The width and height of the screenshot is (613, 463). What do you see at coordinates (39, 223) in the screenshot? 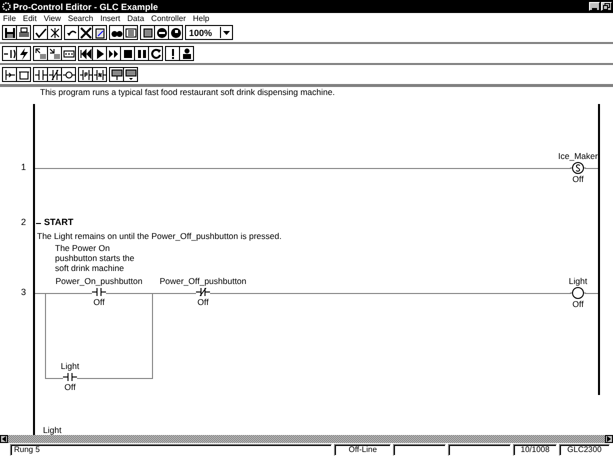
I see `header-dash` at bounding box center [39, 223].